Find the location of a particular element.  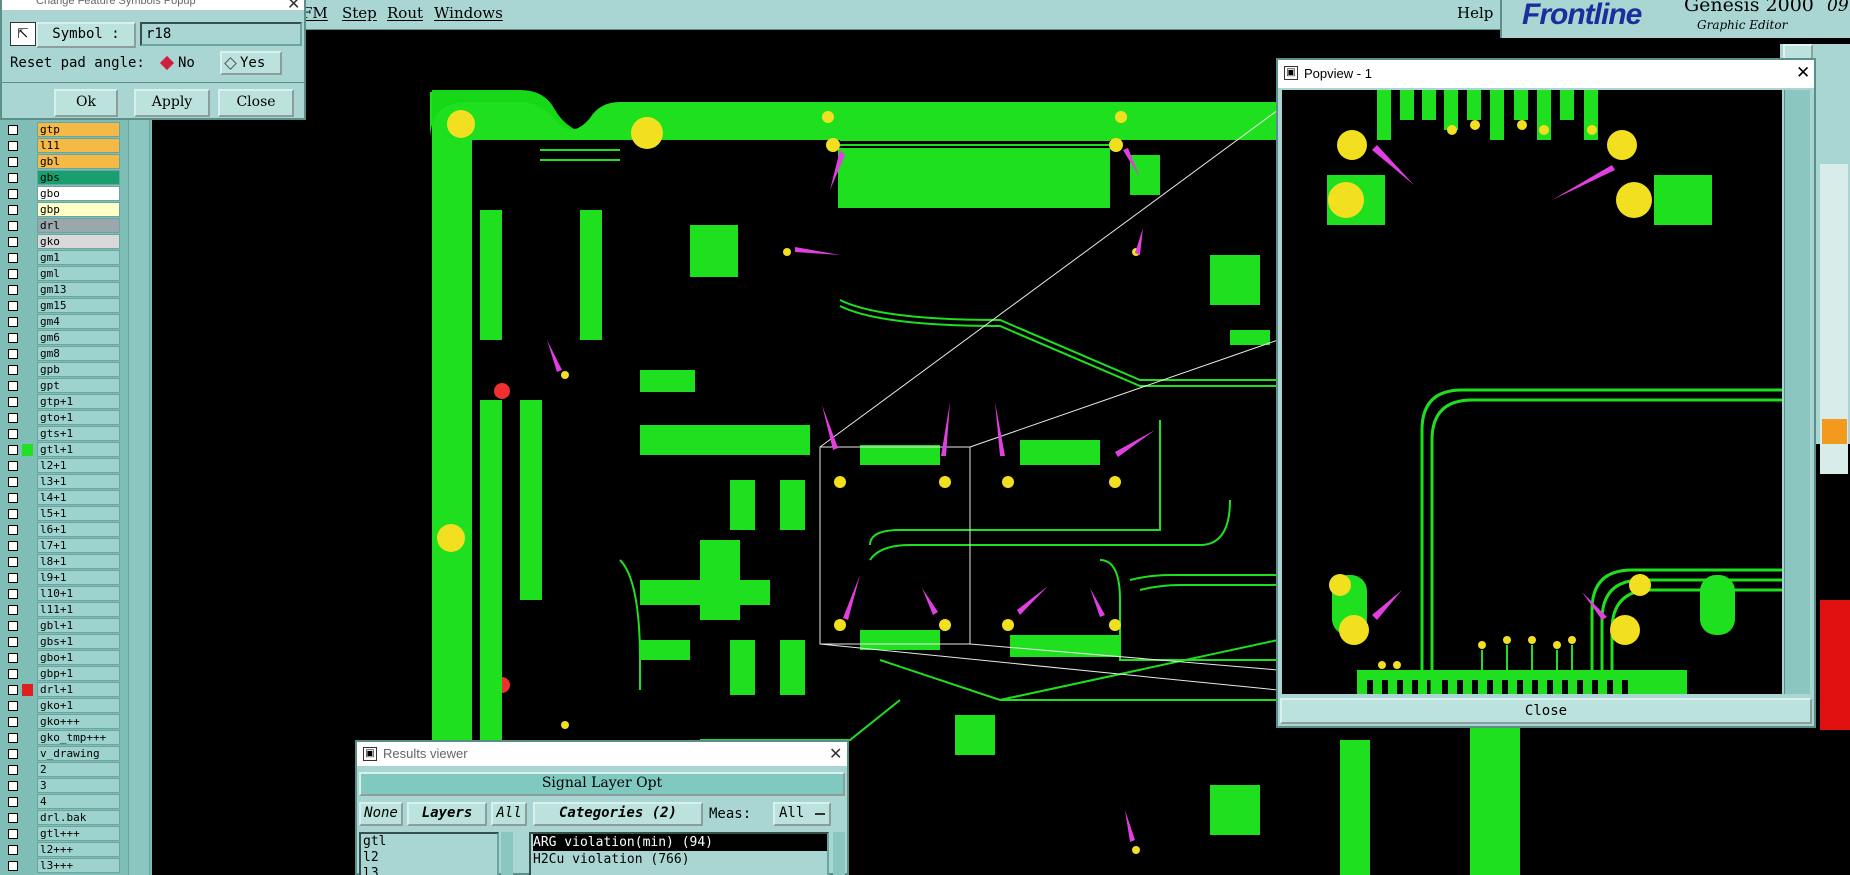

layer-row: gto+1 is located at coordinates (60, 417).